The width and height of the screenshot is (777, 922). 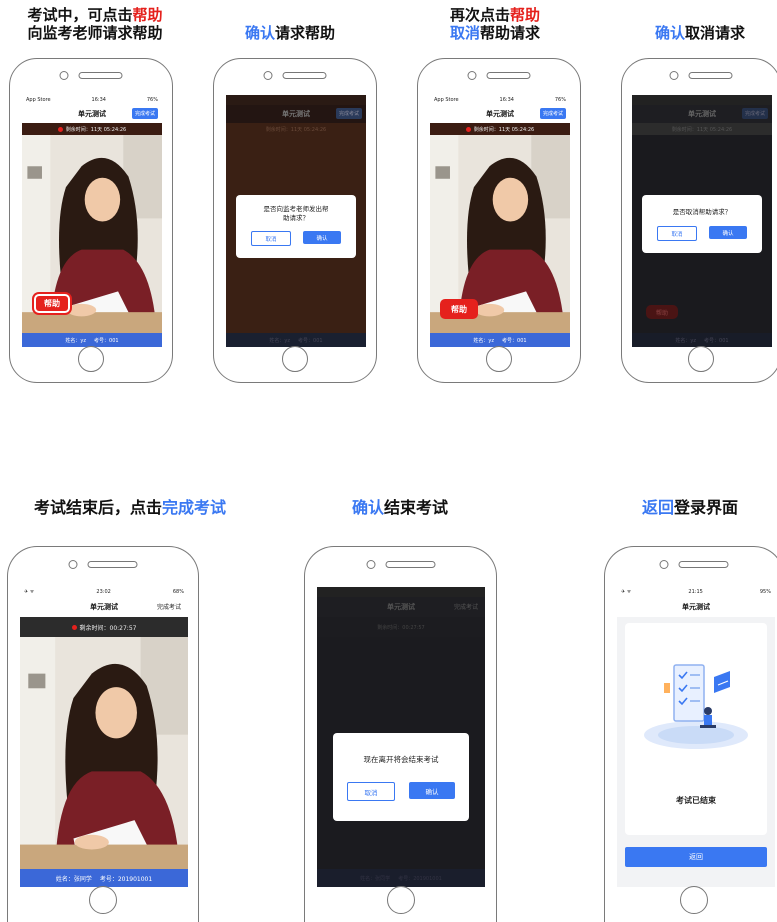 What do you see at coordinates (29, 592) in the screenshot?
I see `signal-icon: ✈ ᯤ` at bounding box center [29, 592].